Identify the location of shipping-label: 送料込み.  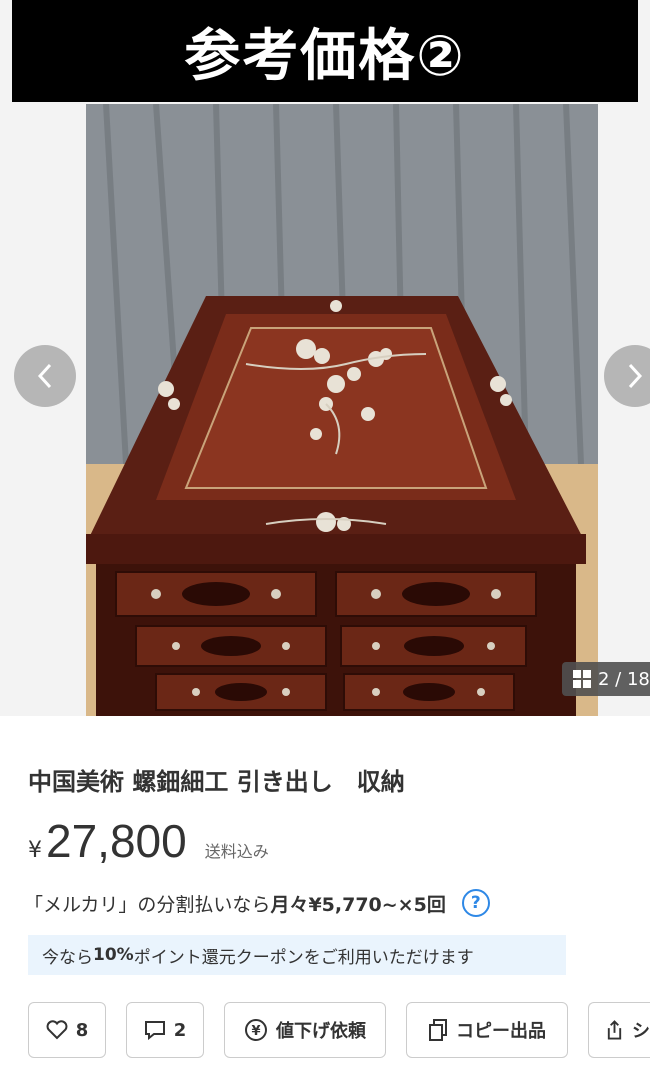
(236, 851).